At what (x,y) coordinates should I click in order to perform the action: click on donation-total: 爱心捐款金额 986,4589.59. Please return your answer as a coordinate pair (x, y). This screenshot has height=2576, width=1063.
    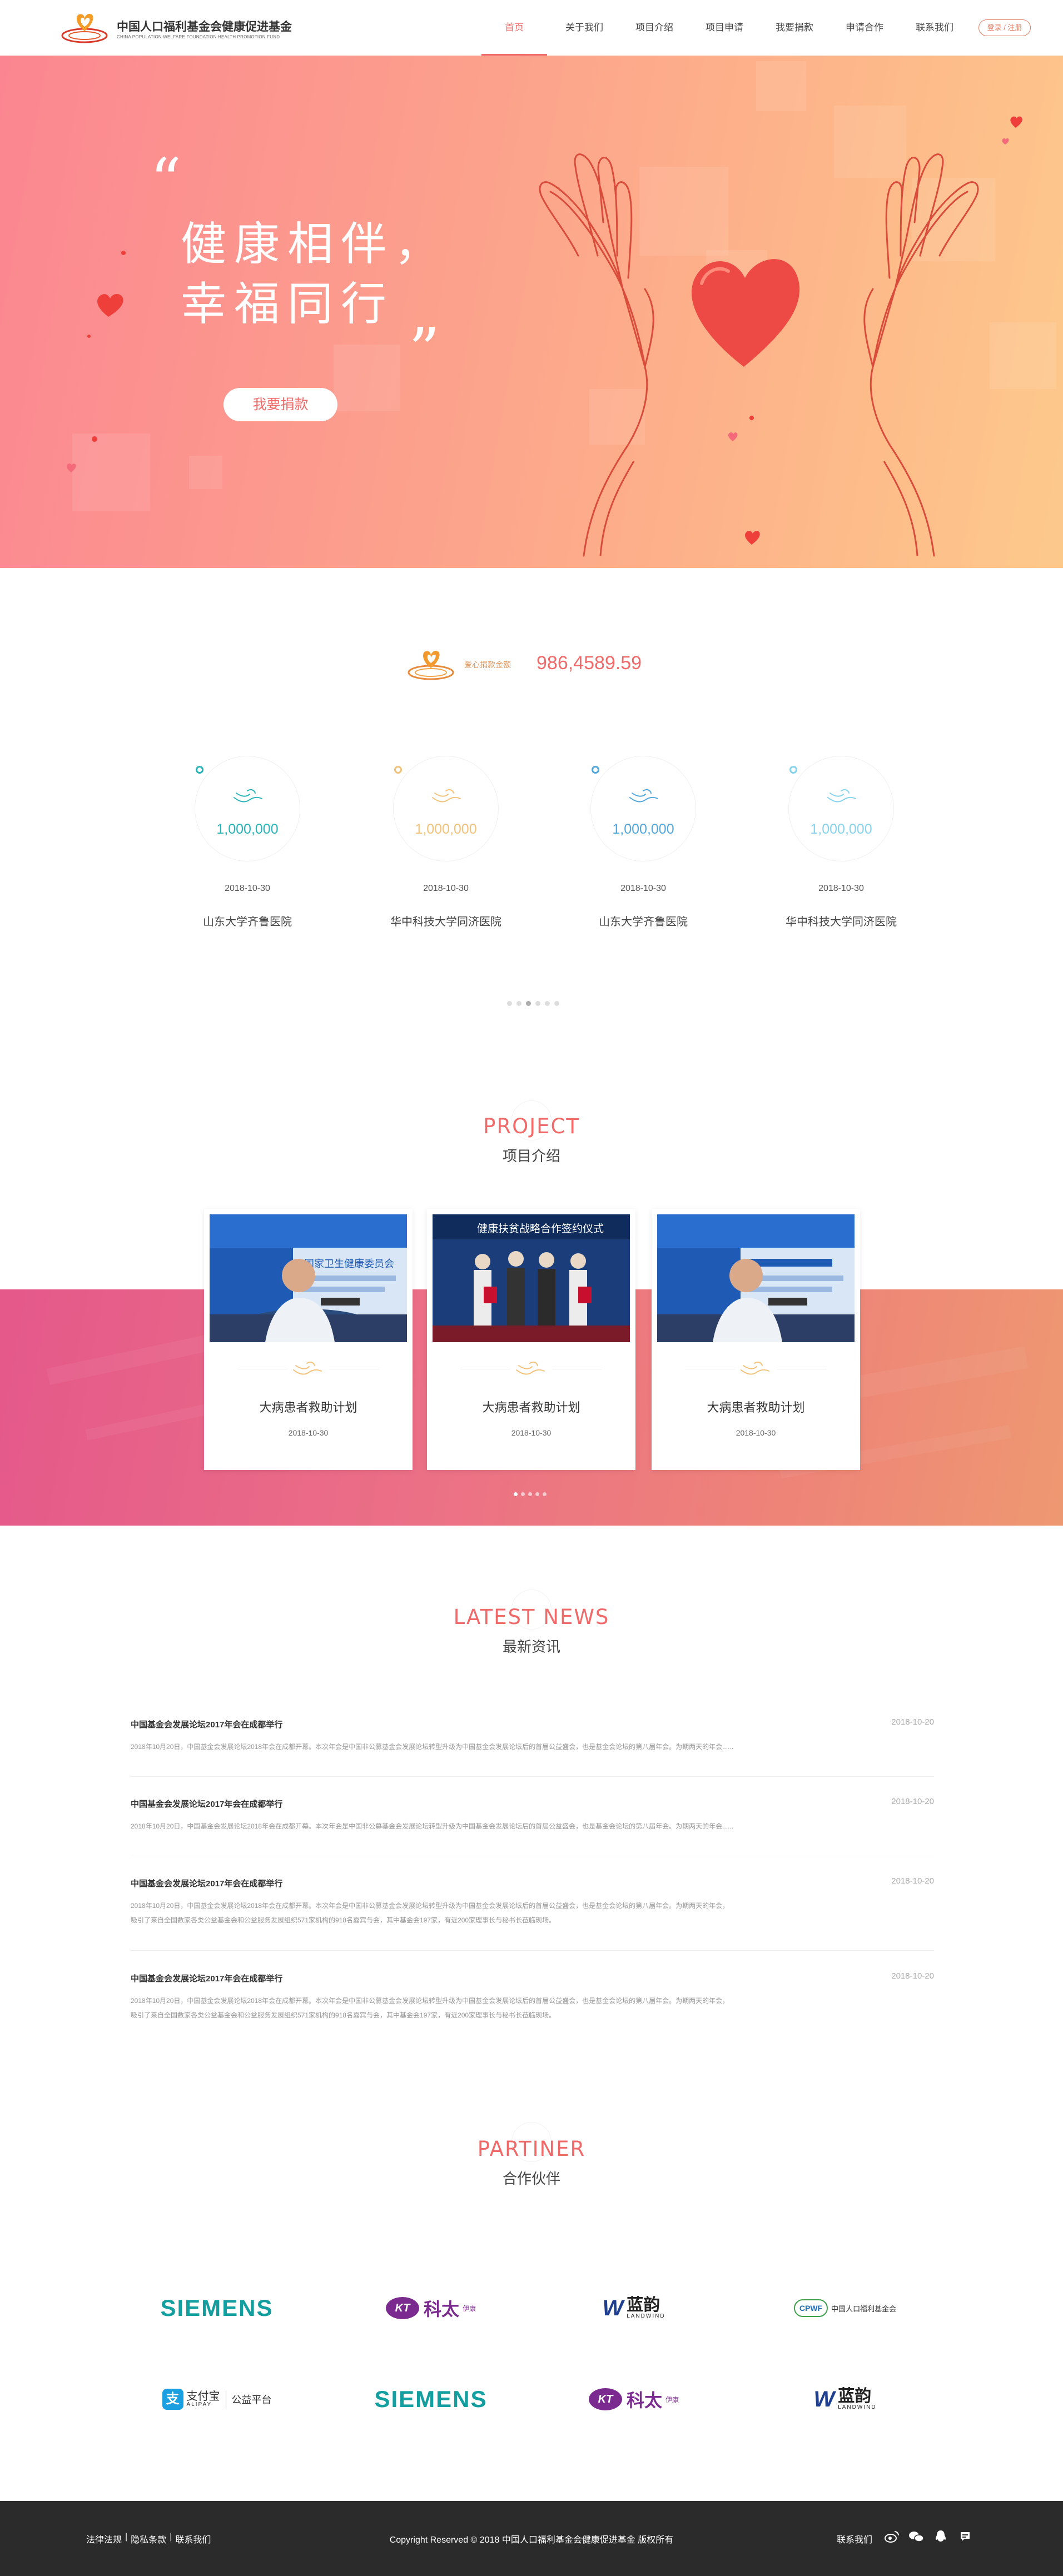
    Looking at the image, I should click on (545, 664).